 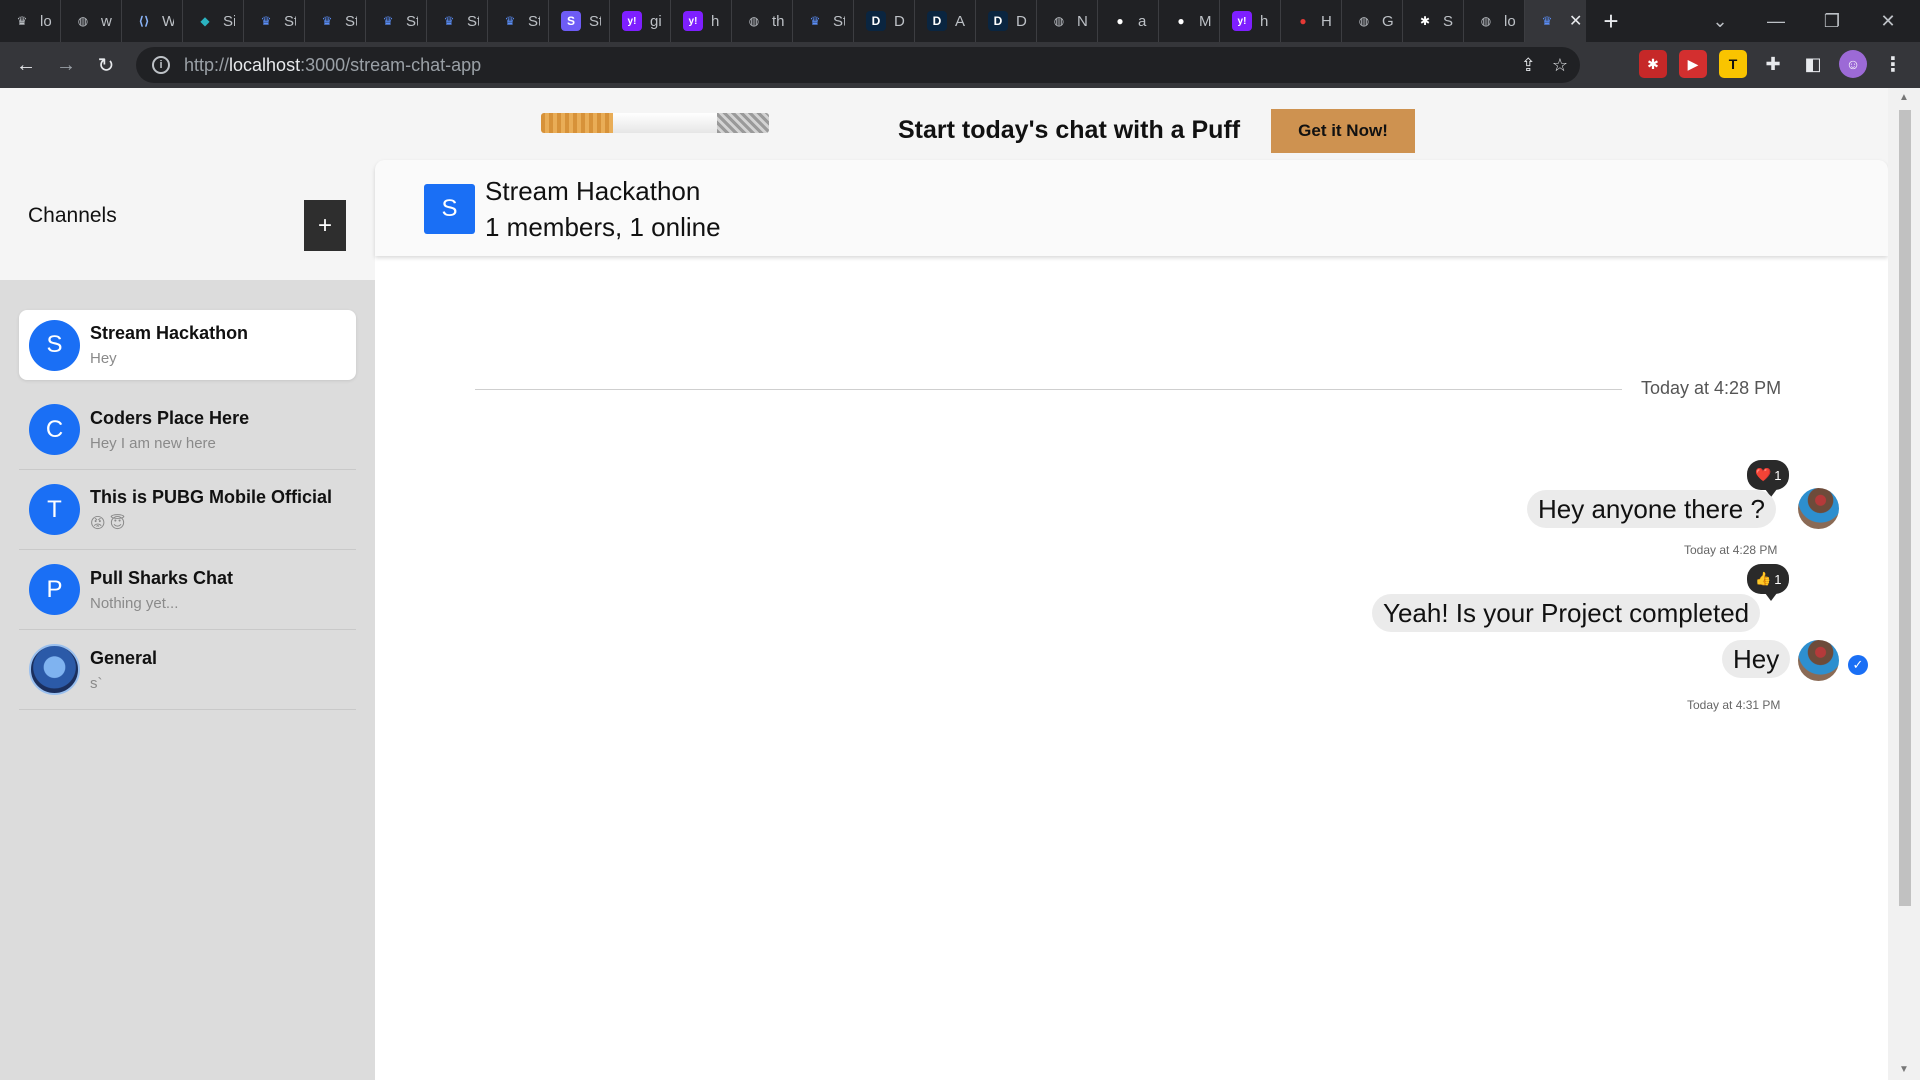 What do you see at coordinates (30, 21) in the screenshot?
I see `browser-tab: ♛ lo` at bounding box center [30, 21].